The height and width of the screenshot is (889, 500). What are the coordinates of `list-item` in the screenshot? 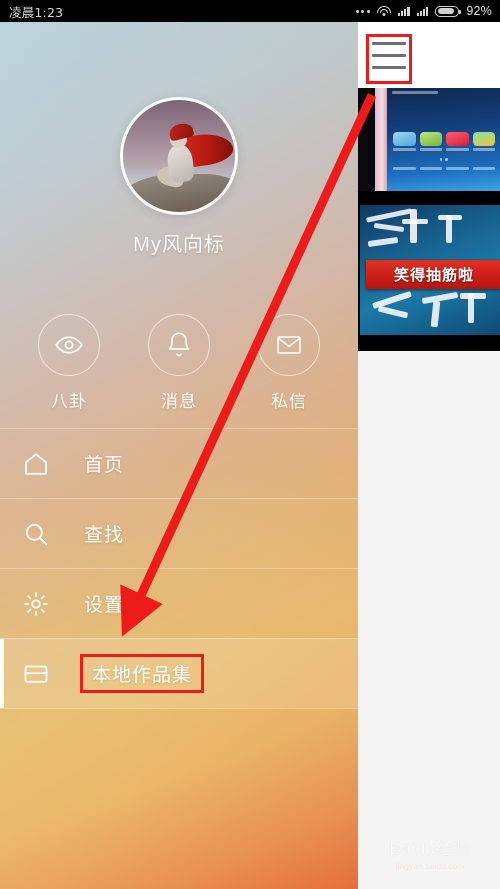 It's located at (429, 139).